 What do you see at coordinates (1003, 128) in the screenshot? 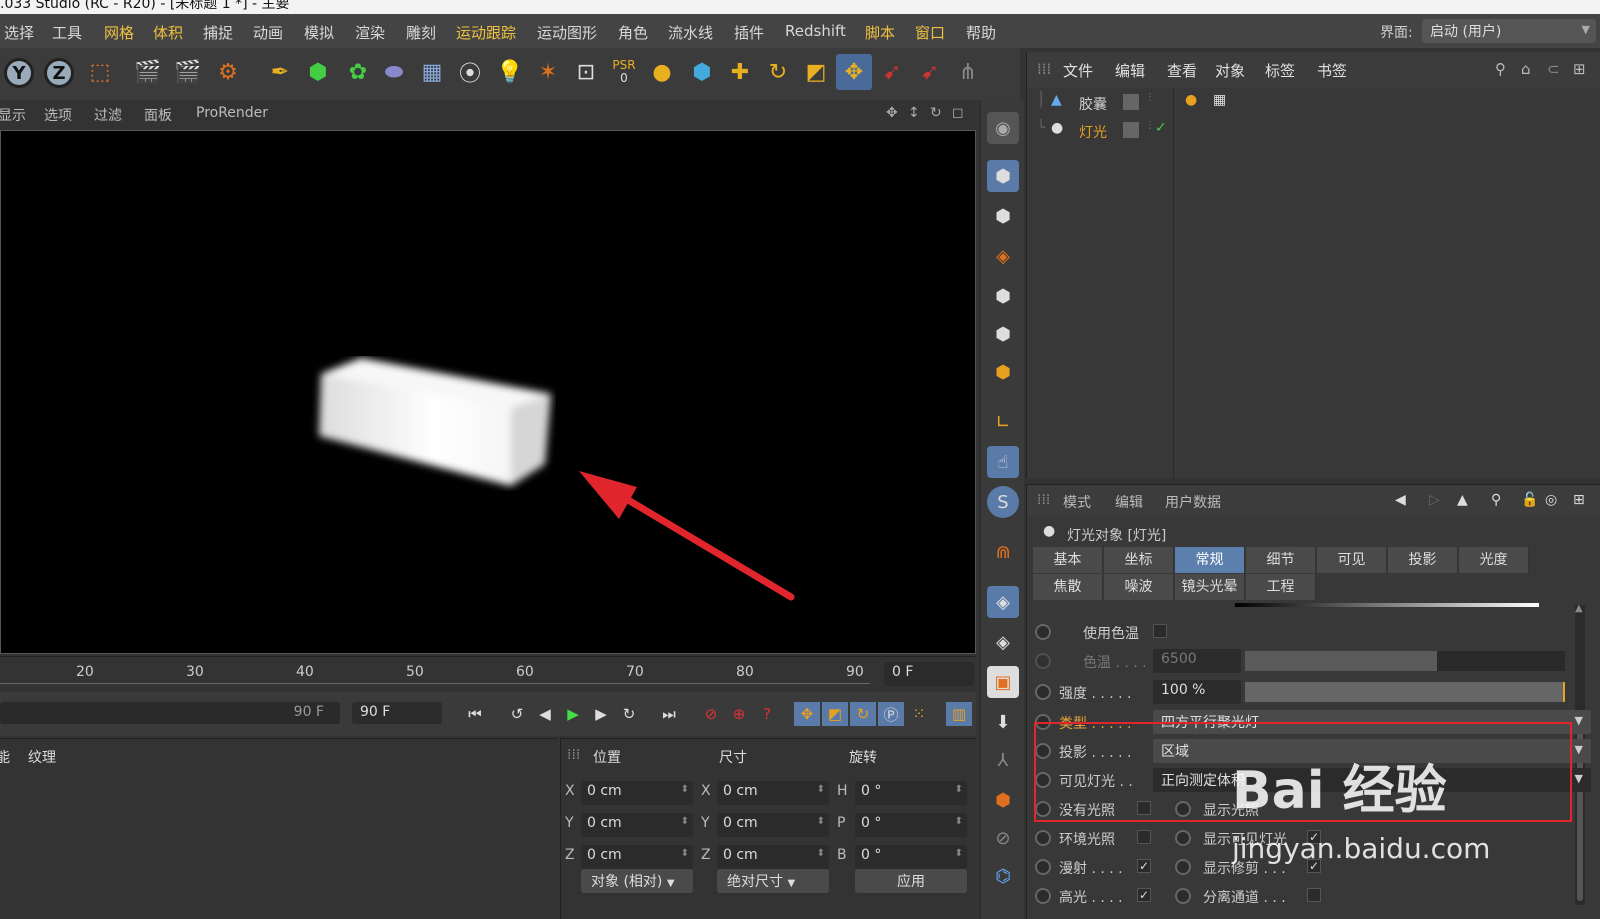
I see `make-editable-icon: ◉` at bounding box center [1003, 128].